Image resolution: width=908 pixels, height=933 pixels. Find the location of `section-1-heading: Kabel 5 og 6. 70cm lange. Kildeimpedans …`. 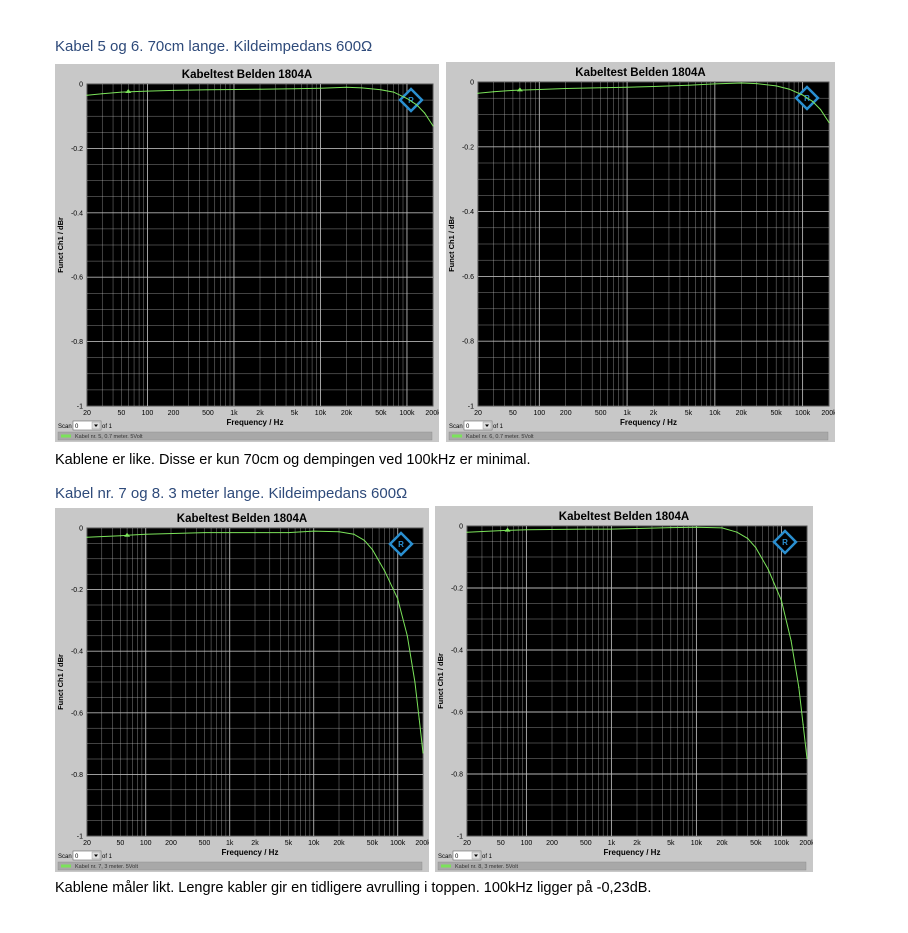

section-1-heading: Kabel 5 og 6. 70cm lange. Kildeimpedans … is located at coordinates (214, 46).